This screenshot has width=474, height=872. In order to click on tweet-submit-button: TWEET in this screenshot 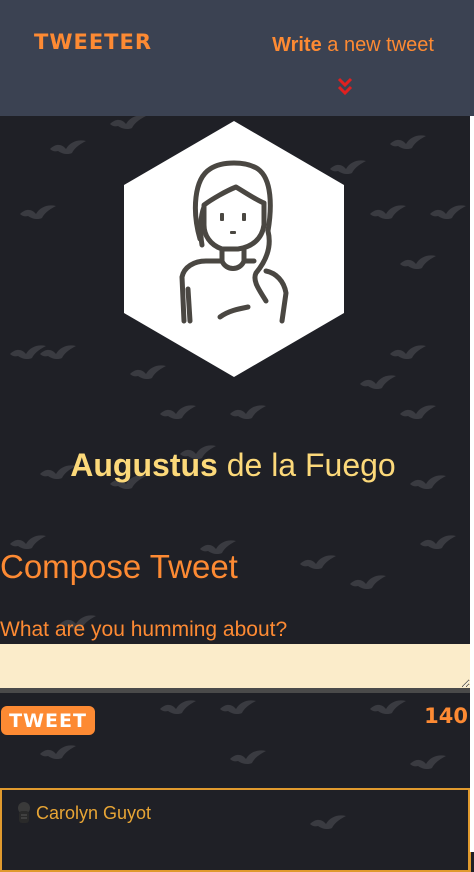, I will do `click(48, 720)`.